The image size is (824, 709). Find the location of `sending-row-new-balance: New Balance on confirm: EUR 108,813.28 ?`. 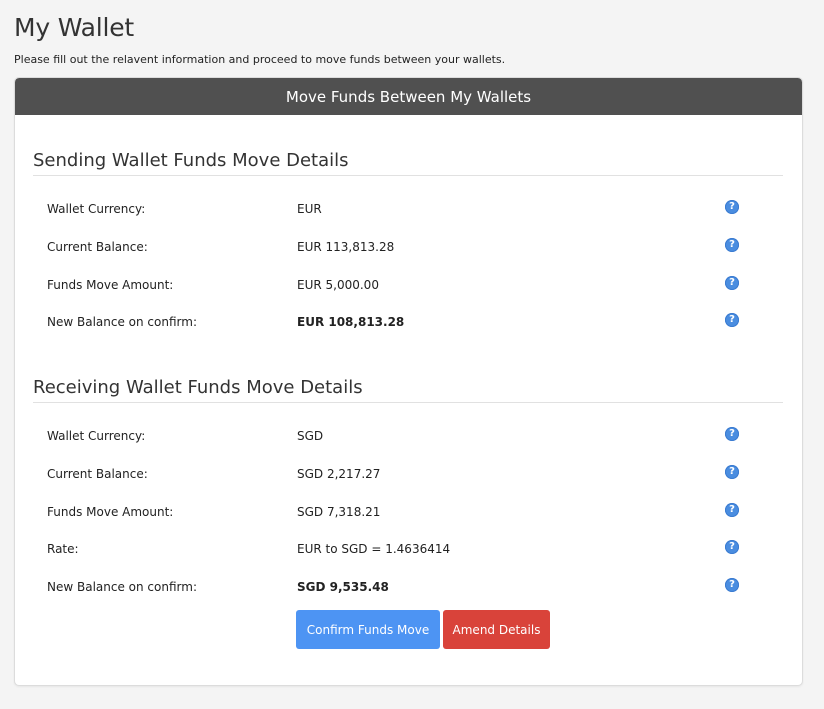

sending-row-new-balance: New Balance on confirm: EUR 108,813.28 ? is located at coordinates (393, 323).